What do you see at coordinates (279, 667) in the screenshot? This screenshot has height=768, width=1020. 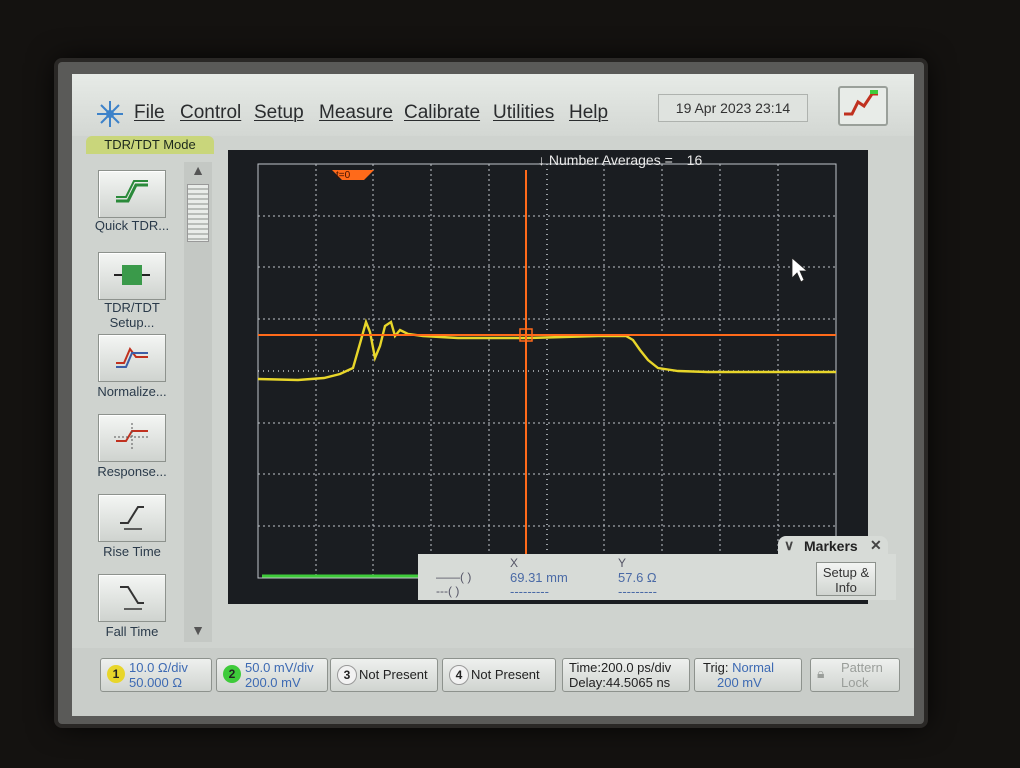 I see `channel2-scale: 50.0 mV/div` at bounding box center [279, 667].